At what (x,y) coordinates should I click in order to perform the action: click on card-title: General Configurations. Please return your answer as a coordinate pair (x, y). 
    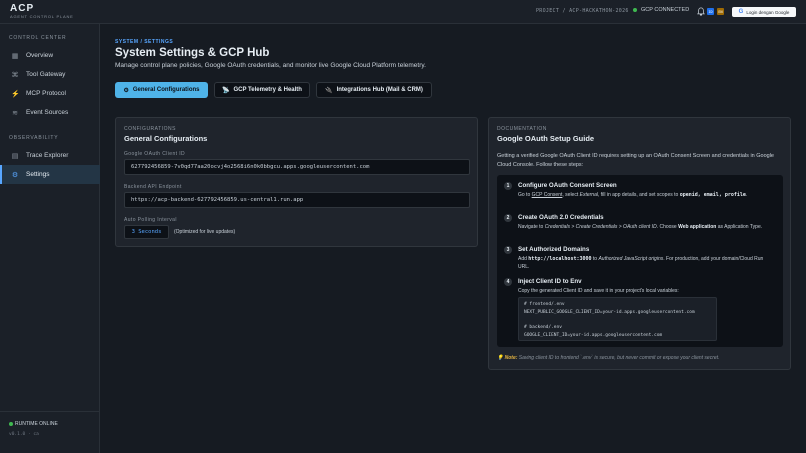
    Looking at the image, I should click on (166, 138).